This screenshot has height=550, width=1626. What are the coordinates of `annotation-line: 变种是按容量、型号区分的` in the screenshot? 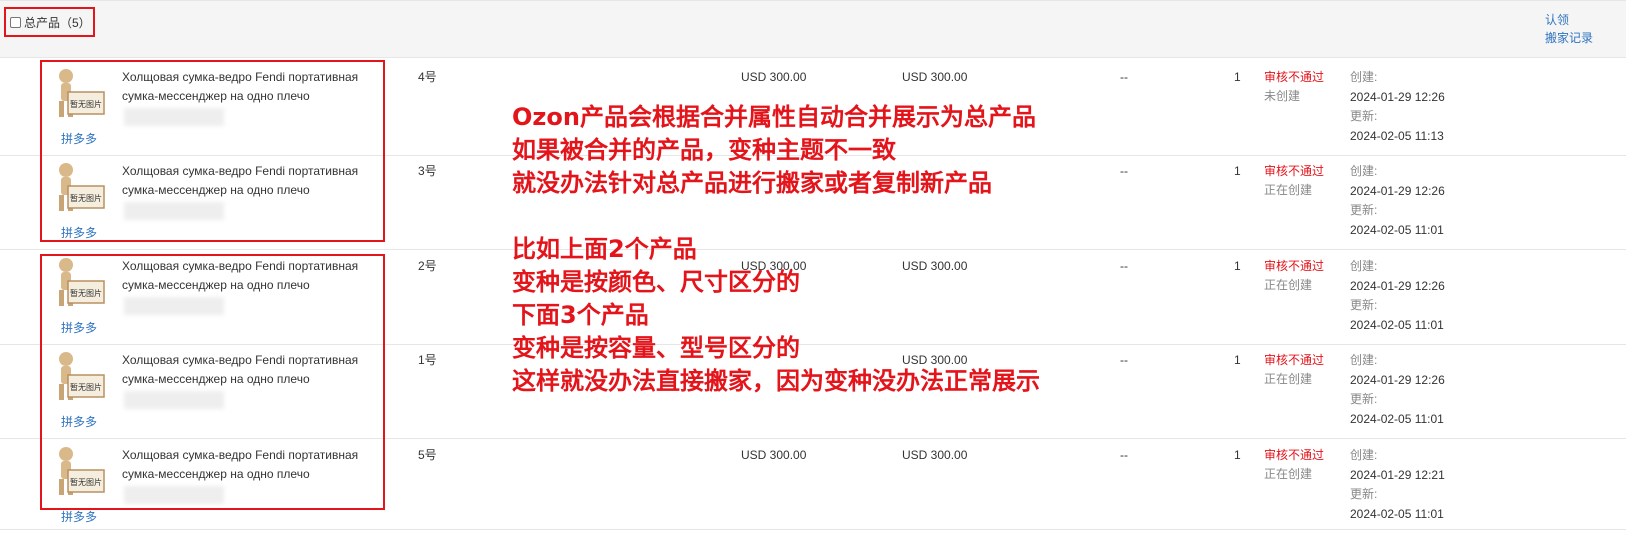 It's located at (656, 348).